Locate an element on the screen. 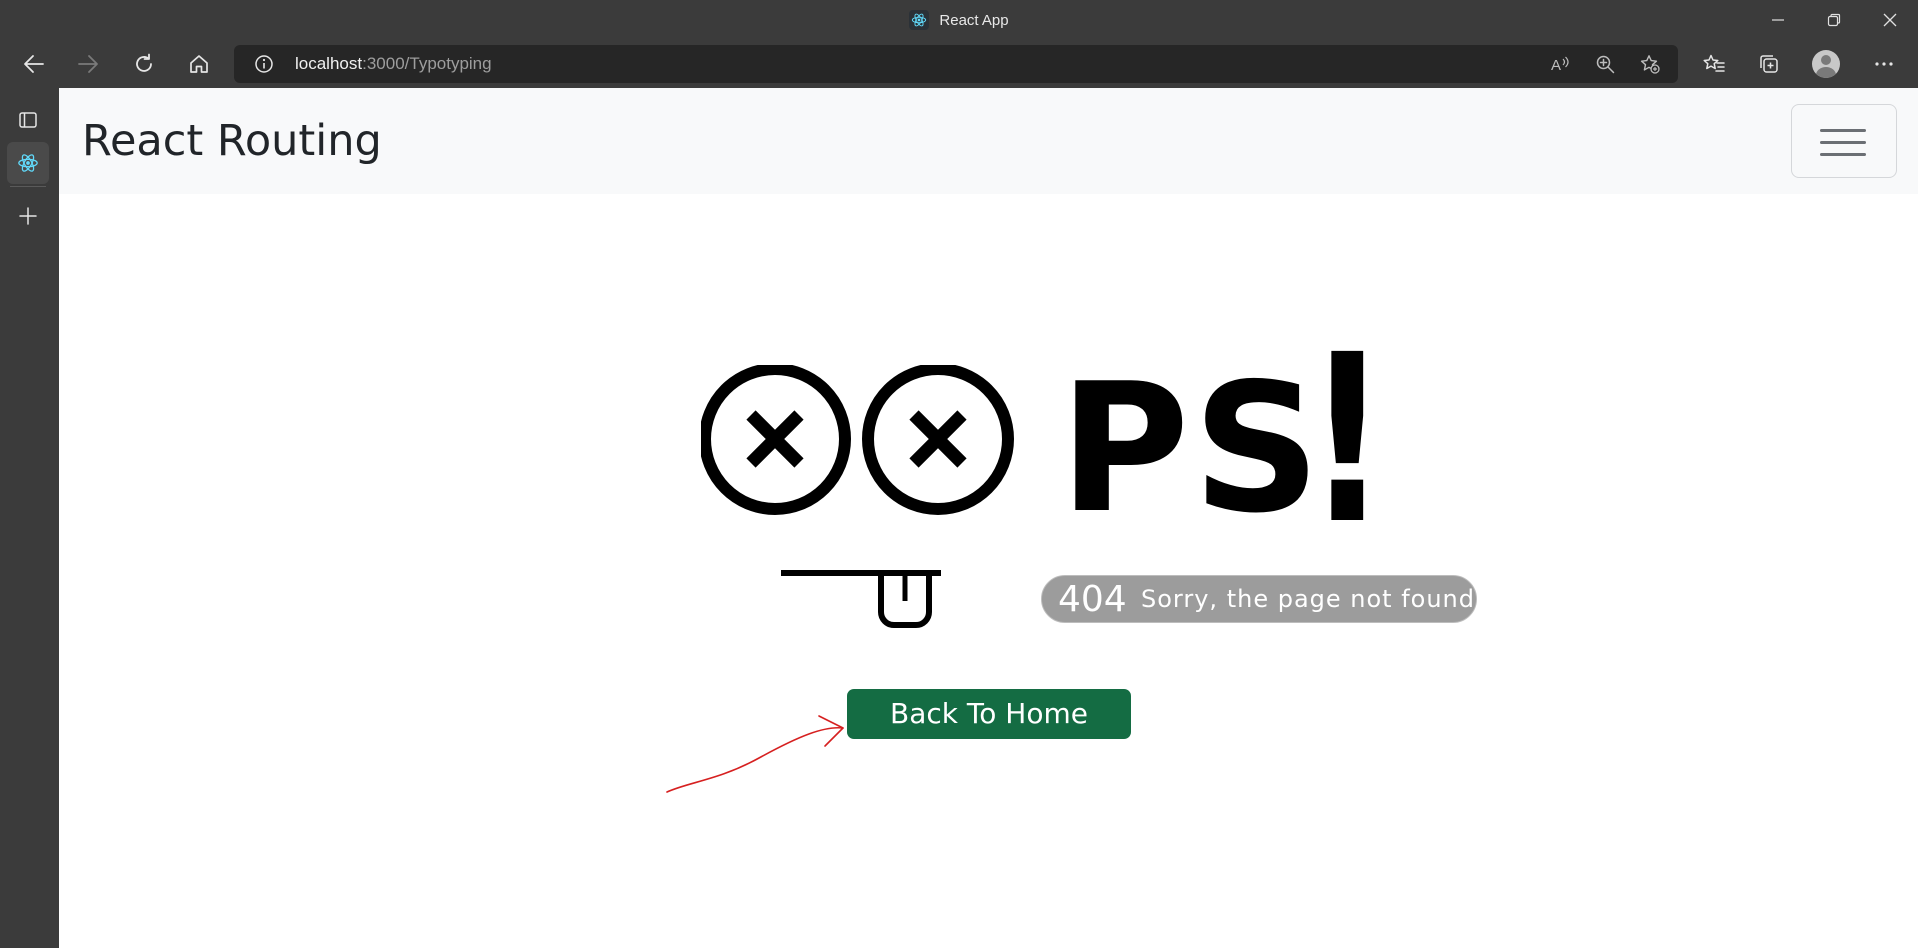  back-icon is located at coordinates (34, 64).